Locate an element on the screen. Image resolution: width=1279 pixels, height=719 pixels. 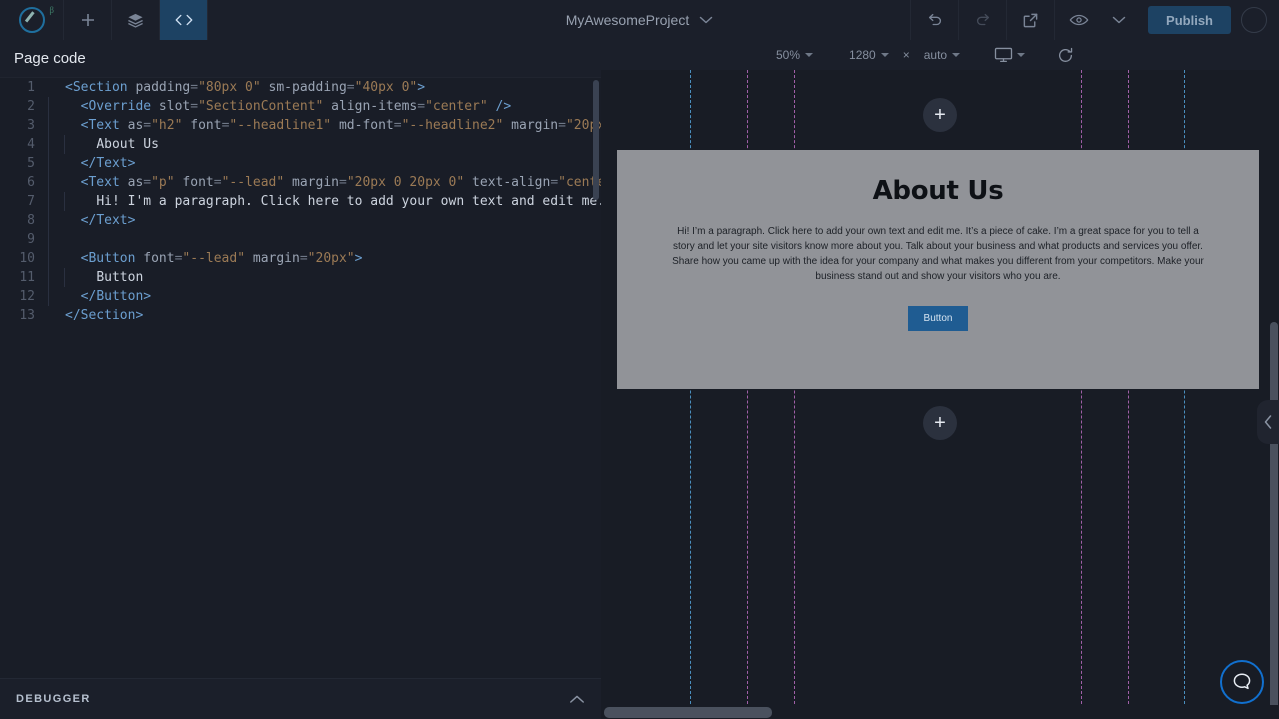
code-line: 5 </Text> is located at coordinates (300, 163).